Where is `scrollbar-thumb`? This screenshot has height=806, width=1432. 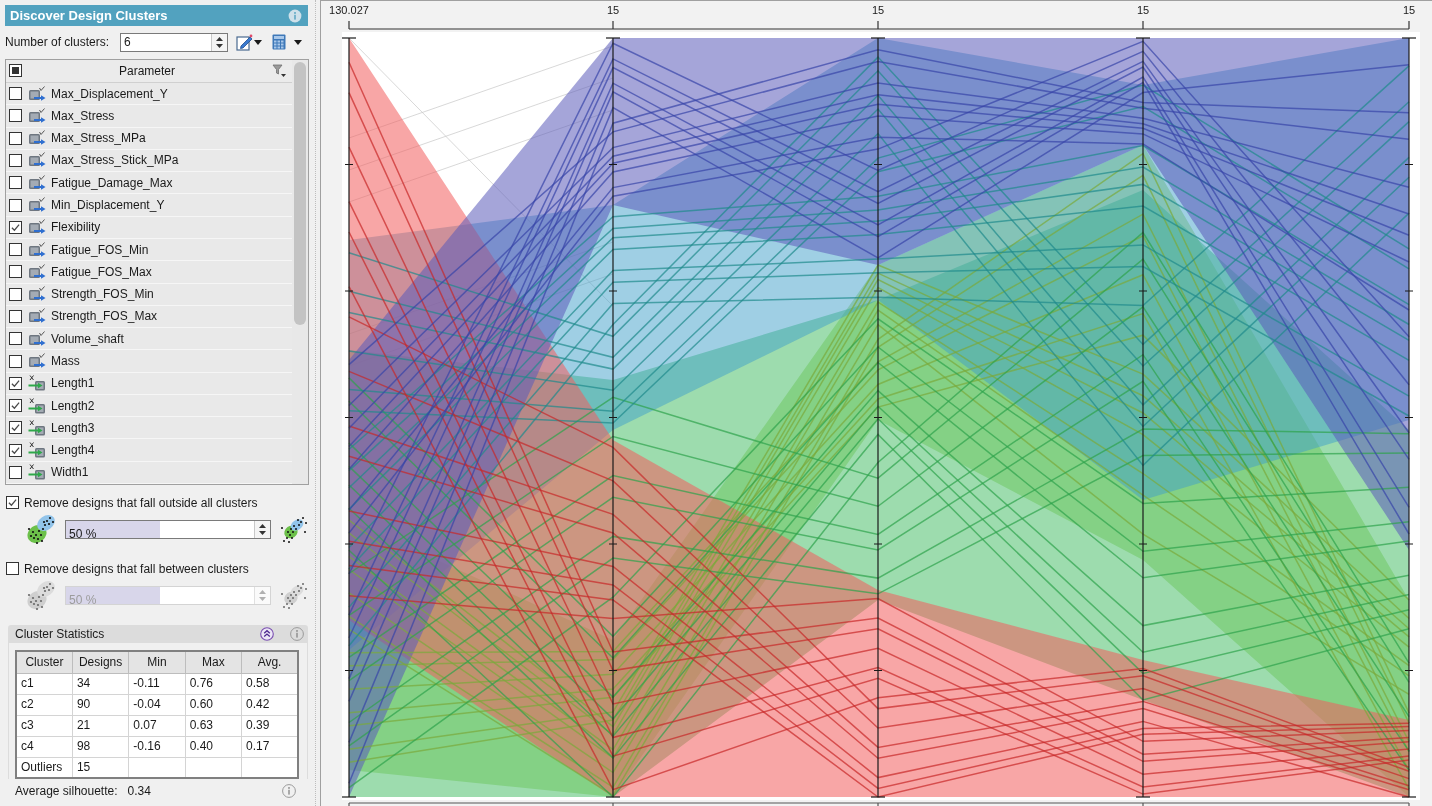
scrollbar-thumb is located at coordinates (300, 193).